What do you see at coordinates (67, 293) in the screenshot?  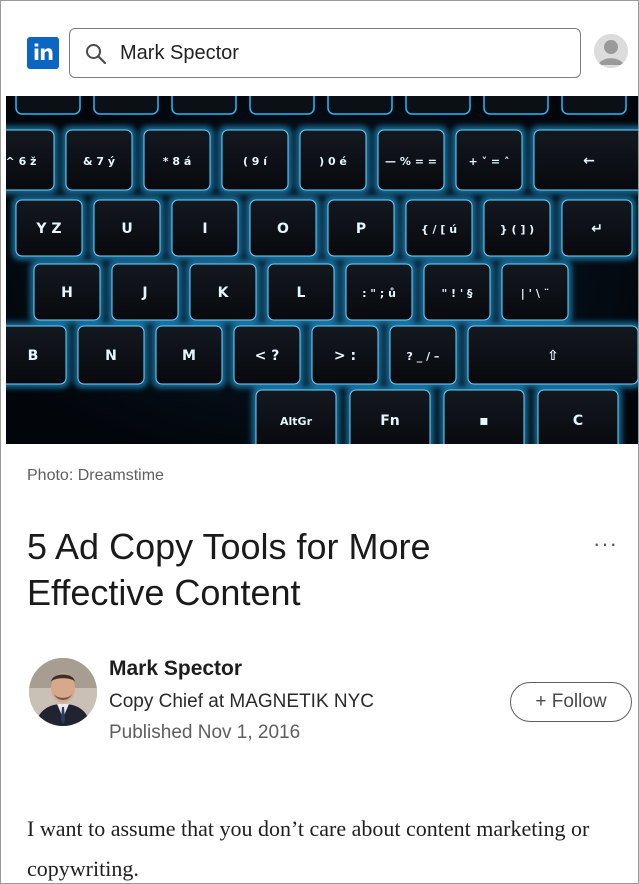 I see `keyboard-key-label: H` at bounding box center [67, 293].